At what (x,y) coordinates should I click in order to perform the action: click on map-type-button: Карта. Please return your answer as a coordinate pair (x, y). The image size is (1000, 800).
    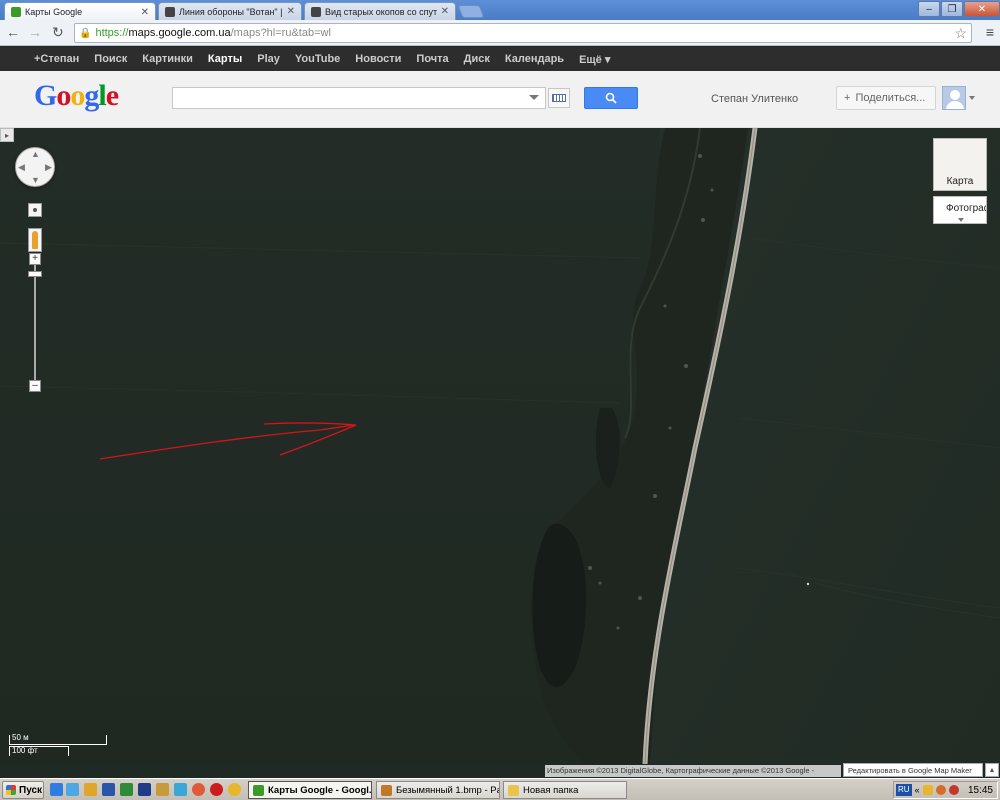
    Looking at the image, I should click on (960, 164).